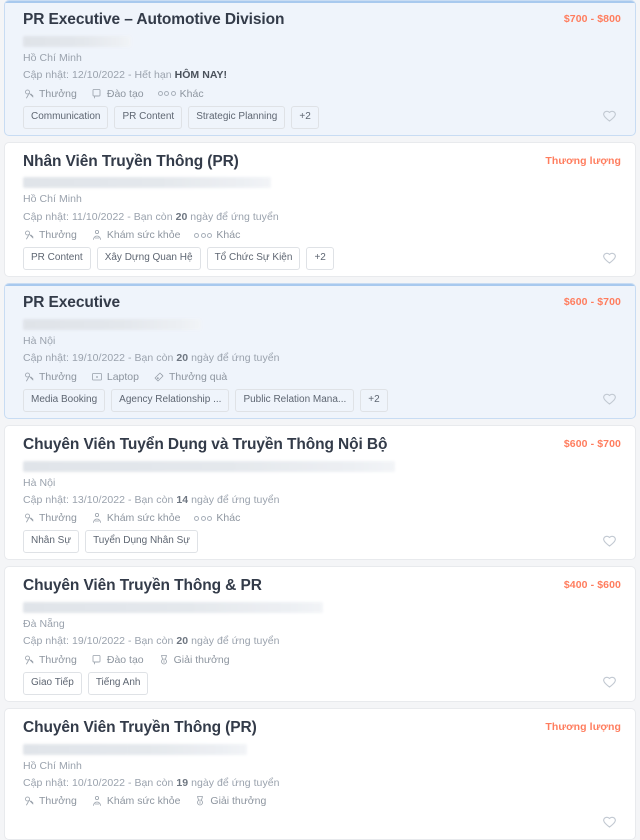  What do you see at coordinates (287, 586) in the screenshot?
I see `job-title: Chuyên Viên Truyền Thông & PR` at bounding box center [287, 586].